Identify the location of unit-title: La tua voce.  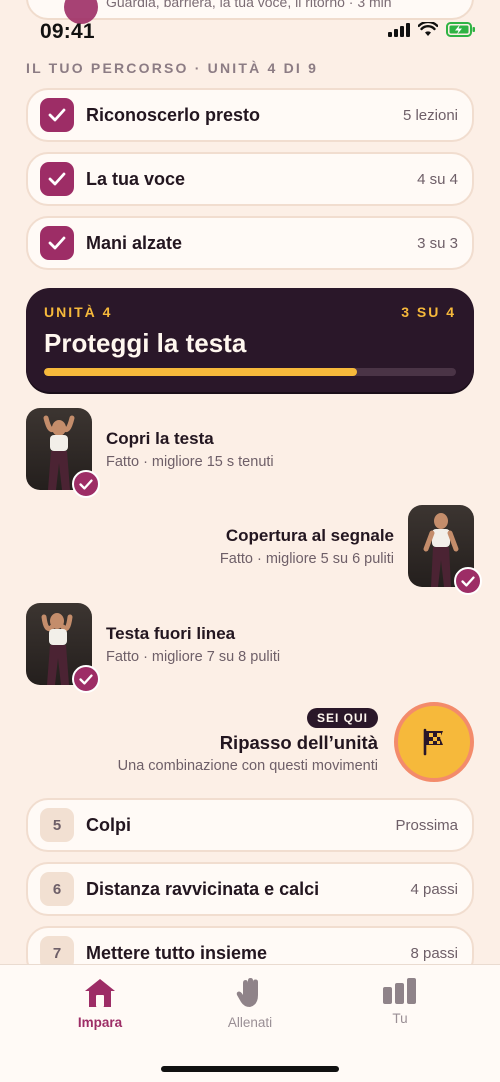
(136, 178).